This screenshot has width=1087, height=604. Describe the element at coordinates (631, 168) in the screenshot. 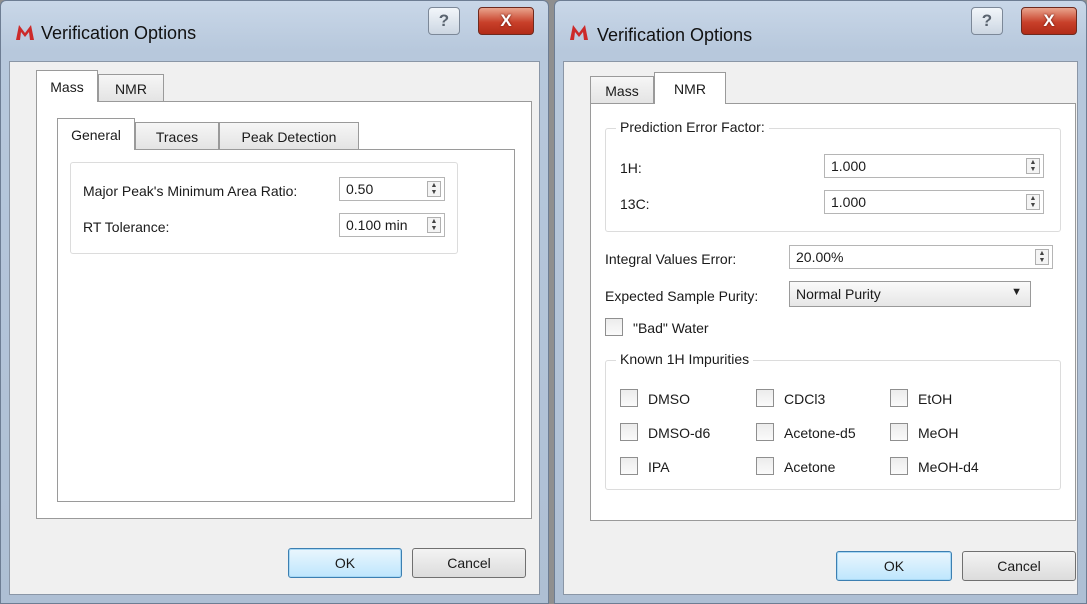

I see `1h-label: 1H:` at that location.